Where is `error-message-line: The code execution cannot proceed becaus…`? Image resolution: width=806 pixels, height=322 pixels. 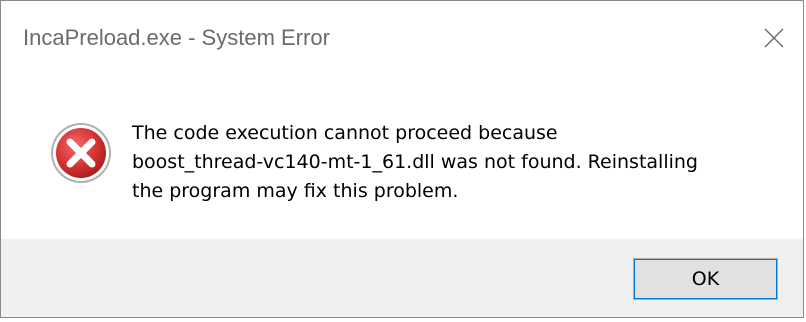
error-message-line: The code execution cannot proceed becaus… is located at coordinates (345, 133).